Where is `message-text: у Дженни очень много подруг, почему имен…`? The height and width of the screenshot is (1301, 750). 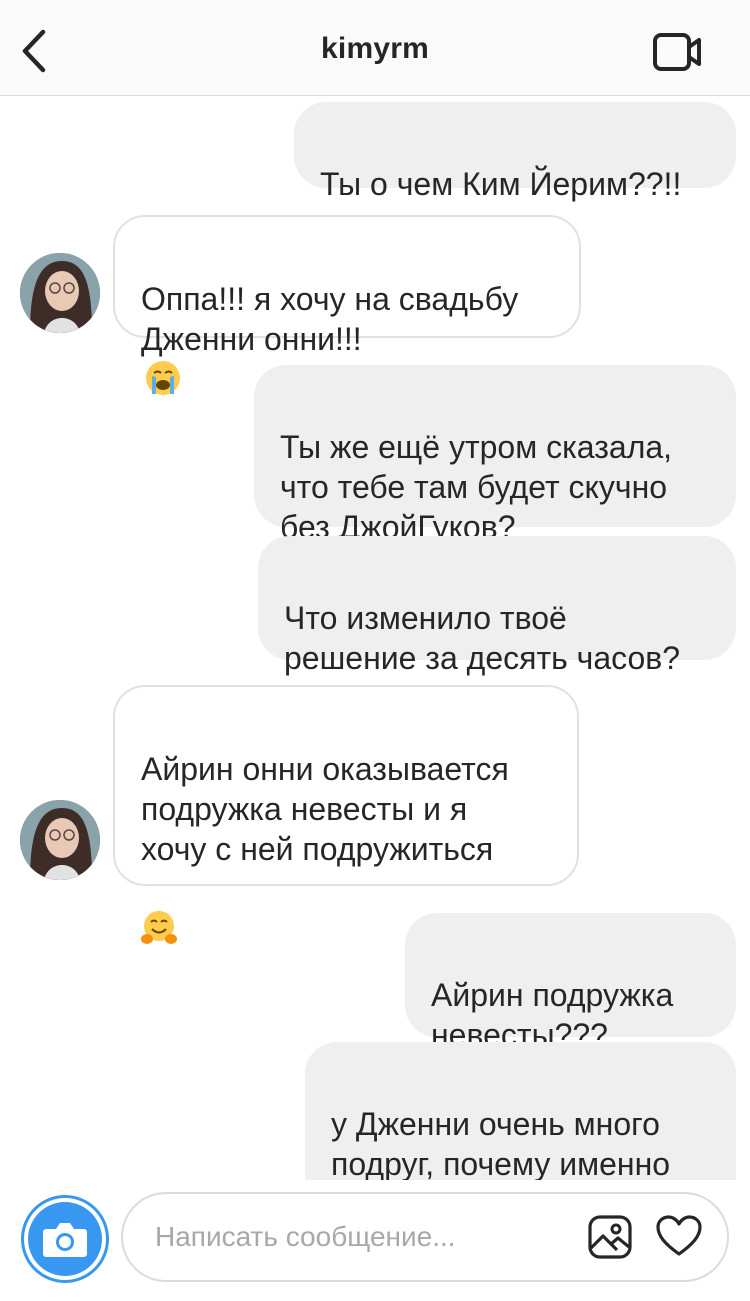
message-text: у Дженни очень много подруг, почему имен… is located at coordinates (501, 1143).